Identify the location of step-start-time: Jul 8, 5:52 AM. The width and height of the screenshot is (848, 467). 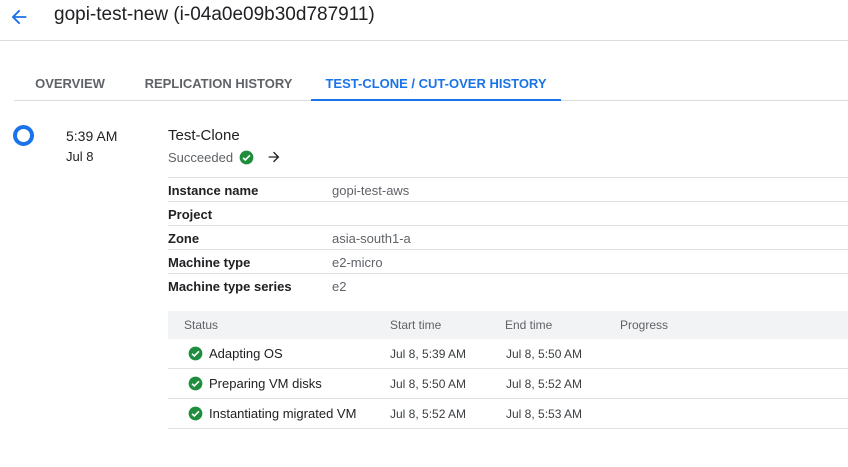
(428, 414).